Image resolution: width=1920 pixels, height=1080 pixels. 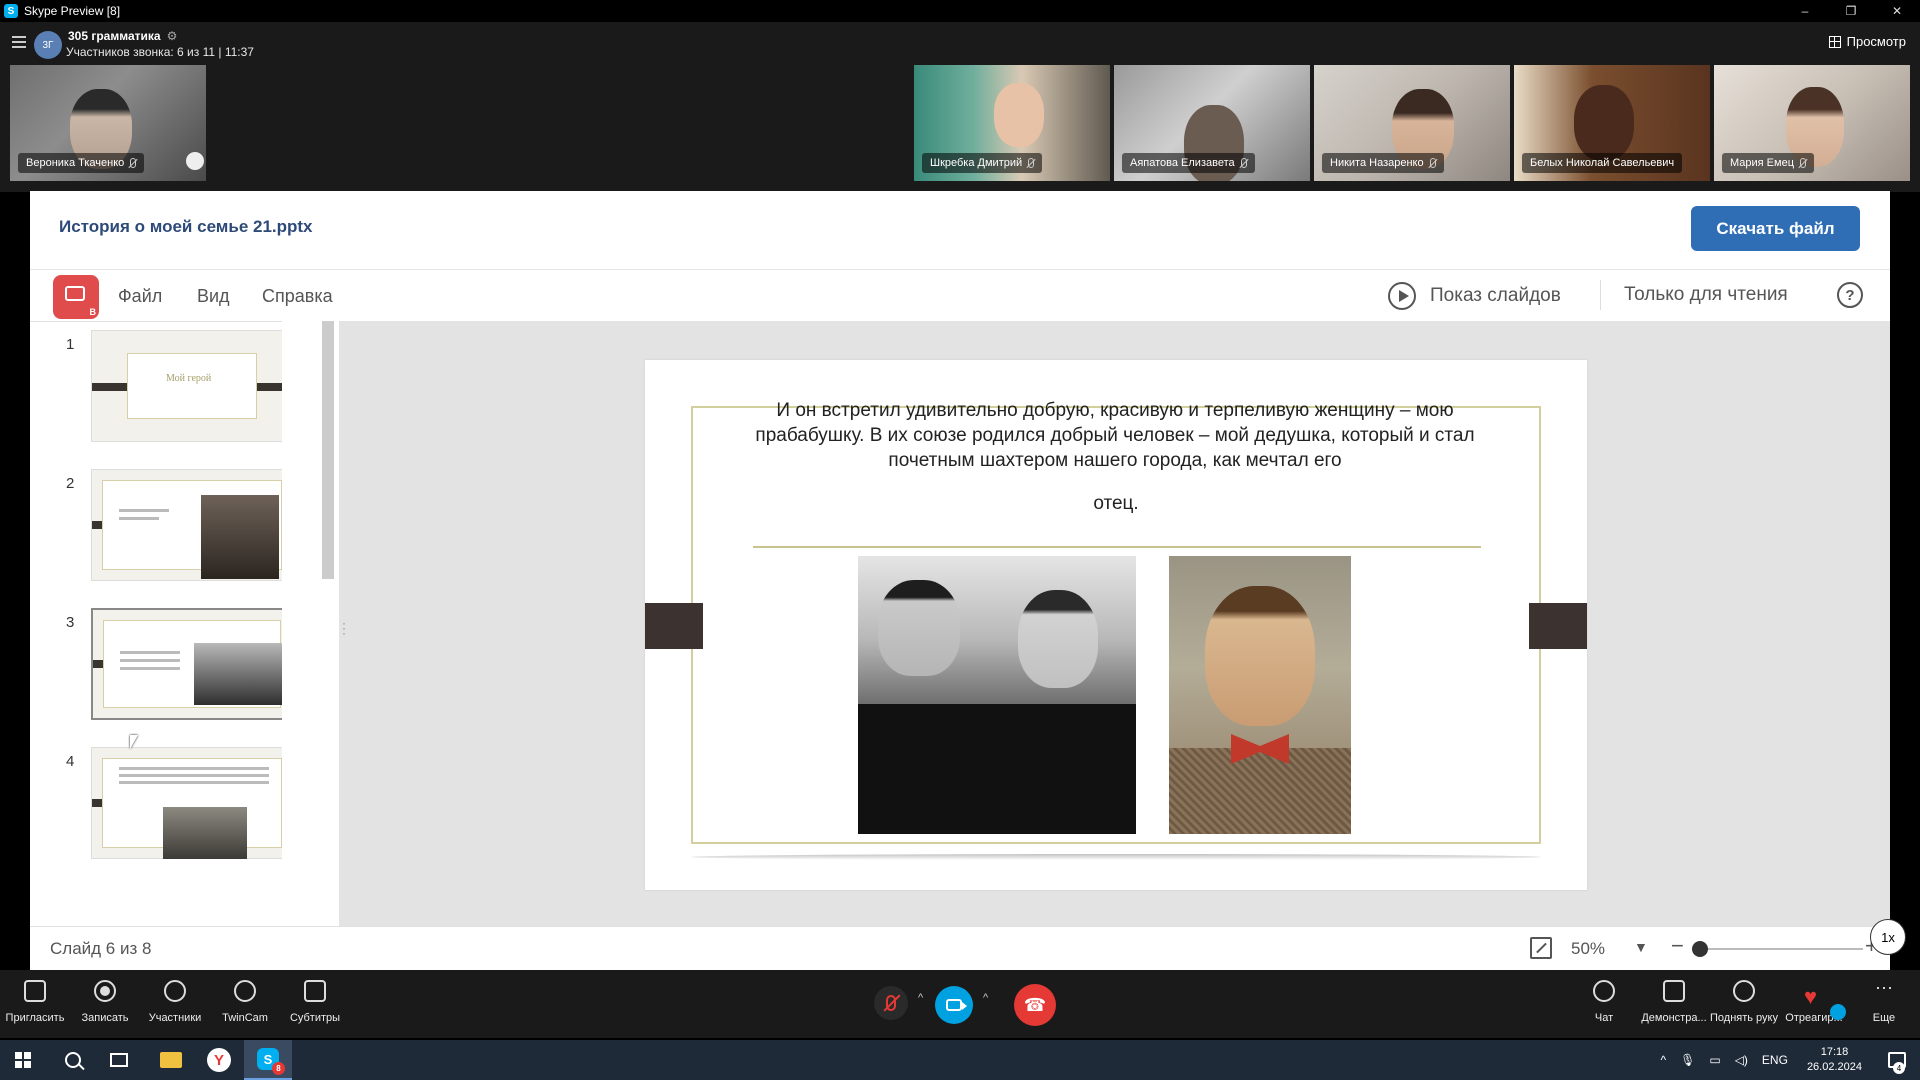 What do you see at coordinates (1850, 295) in the screenshot?
I see `help-icon: ?` at bounding box center [1850, 295].